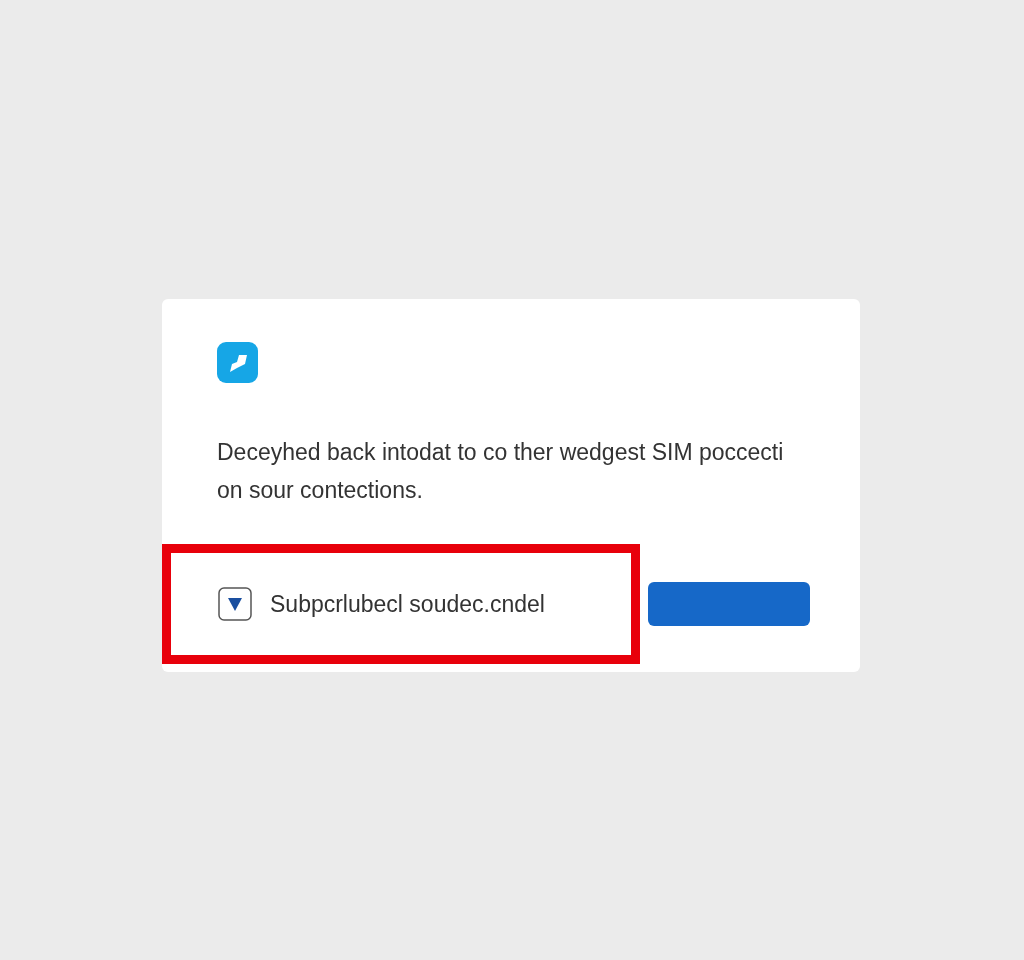  Describe the element at coordinates (501, 471) in the screenshot. I see `message-text: Deceyhed back intodat to co ther wedgest SIM poccecti on sour contections.` at that location.